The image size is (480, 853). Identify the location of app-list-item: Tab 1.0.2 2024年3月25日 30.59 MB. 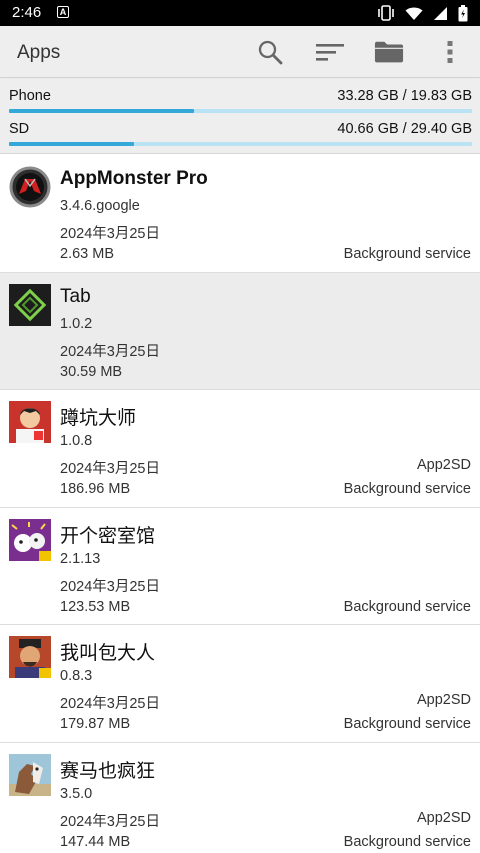
(240, 331).